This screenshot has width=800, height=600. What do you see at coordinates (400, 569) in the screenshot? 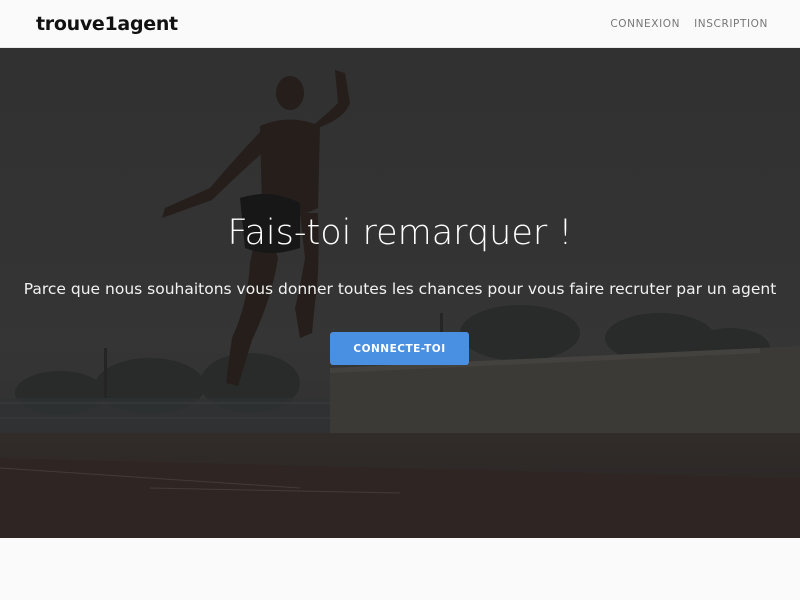
I see `page-bottom-area` at bounding box center [400, 569].